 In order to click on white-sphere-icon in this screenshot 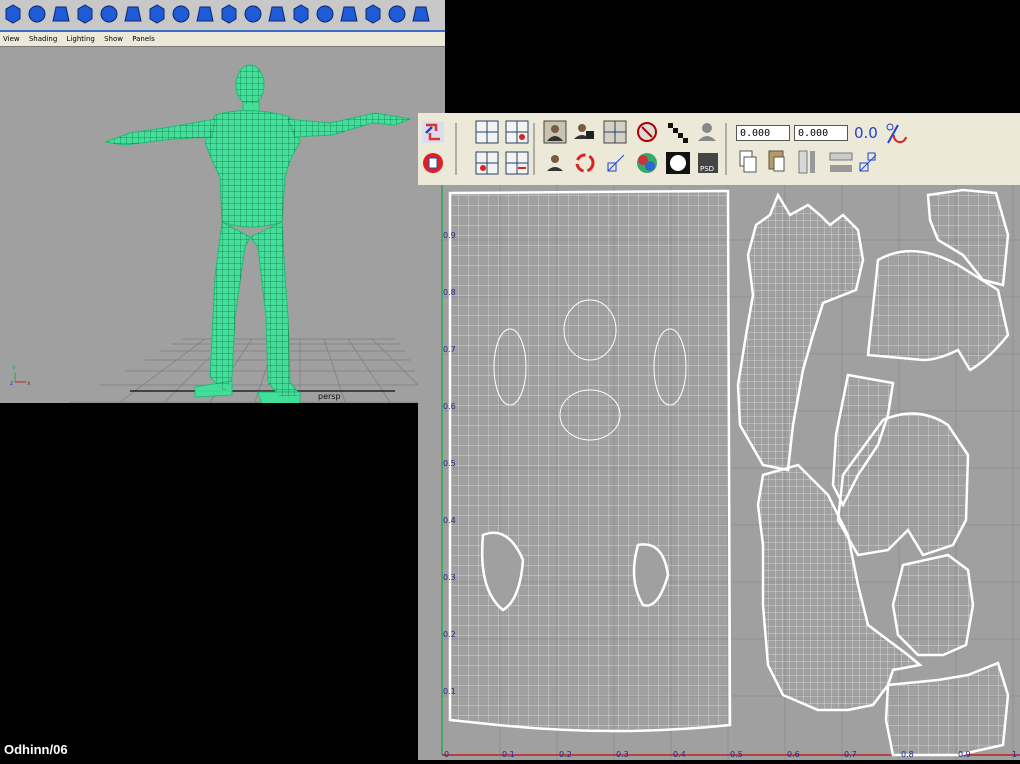, I will do `click(678, 163)`.